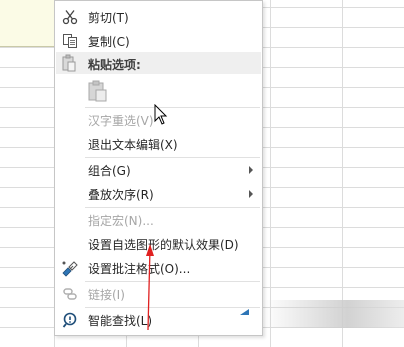 This screenshot has width=404, height=347. I want to click on menu-item-label: 汉字重选(V), so click(121, 121).